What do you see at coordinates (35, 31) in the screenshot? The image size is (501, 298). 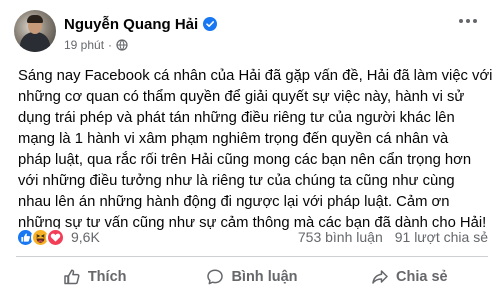 I see `avatar` at bounding box center [35, 31].